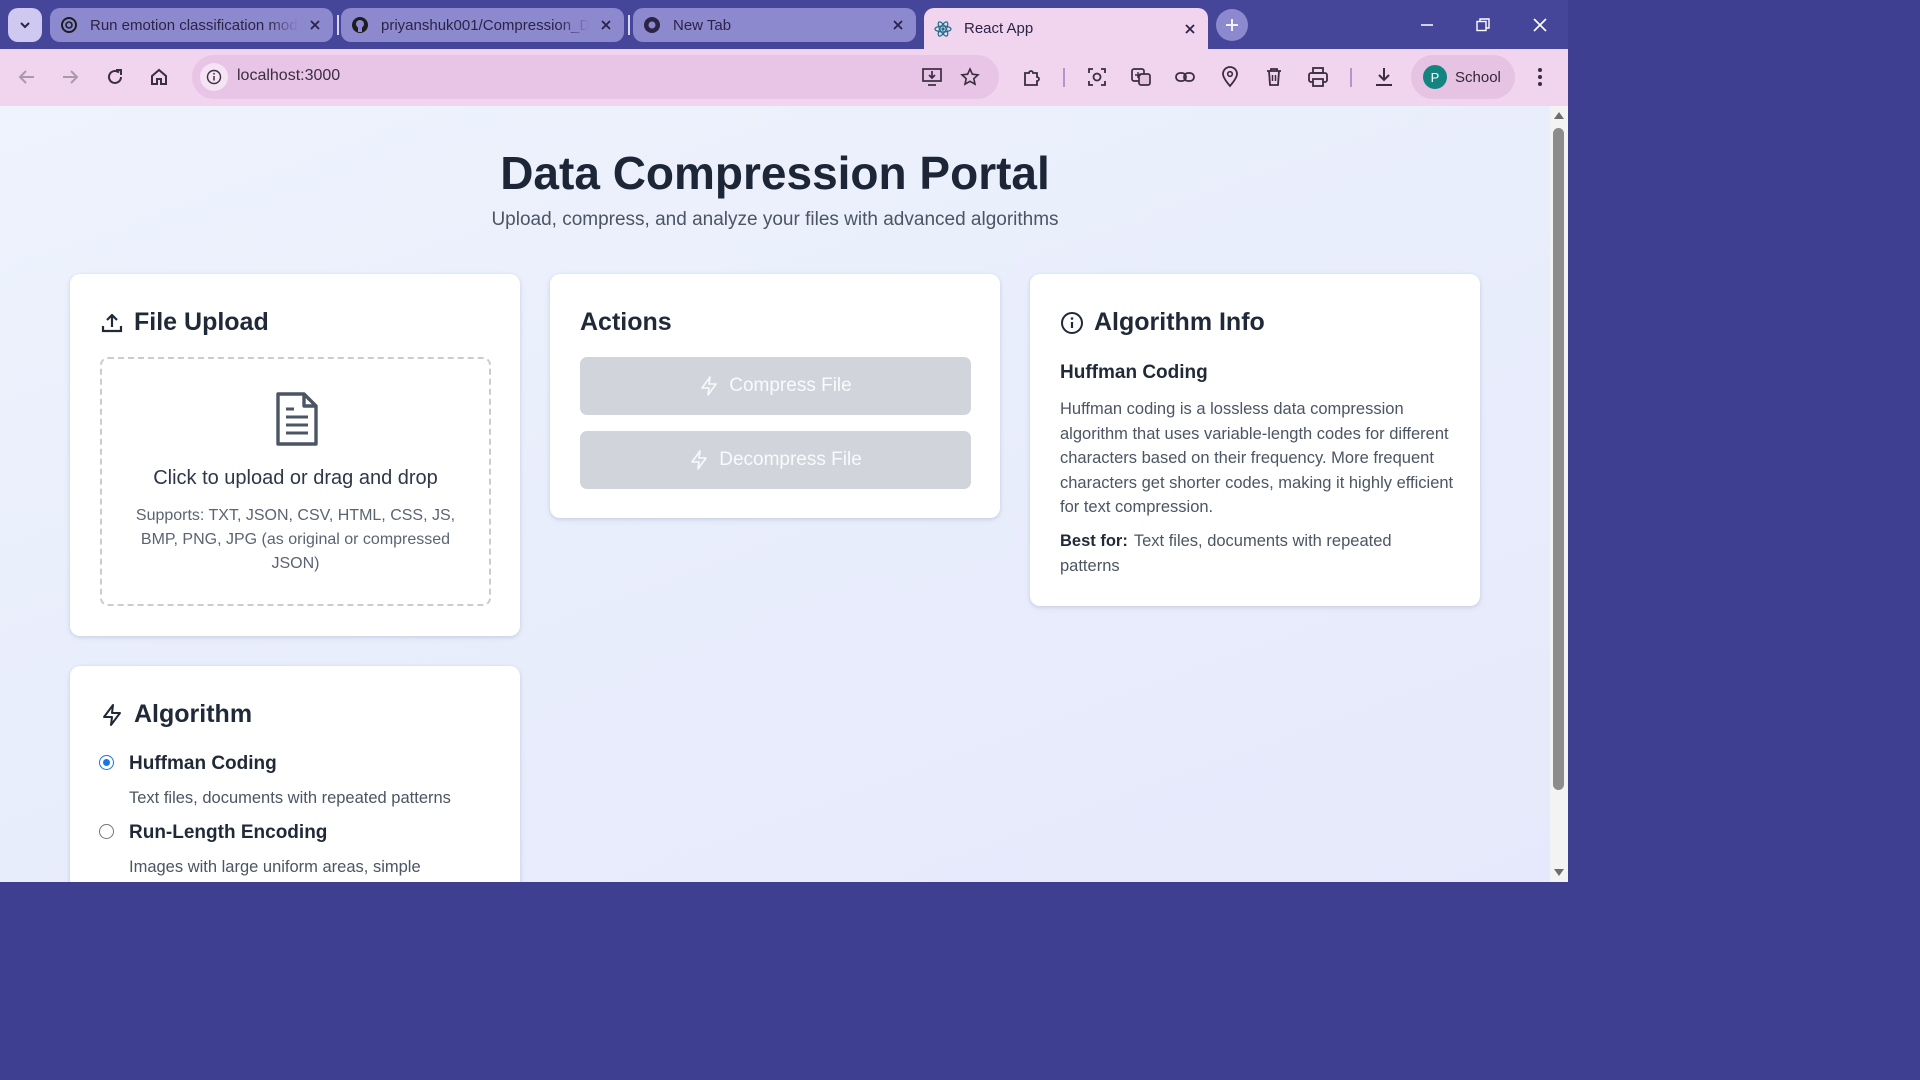  I want to click on link-extension-button, so click(1185, 77).